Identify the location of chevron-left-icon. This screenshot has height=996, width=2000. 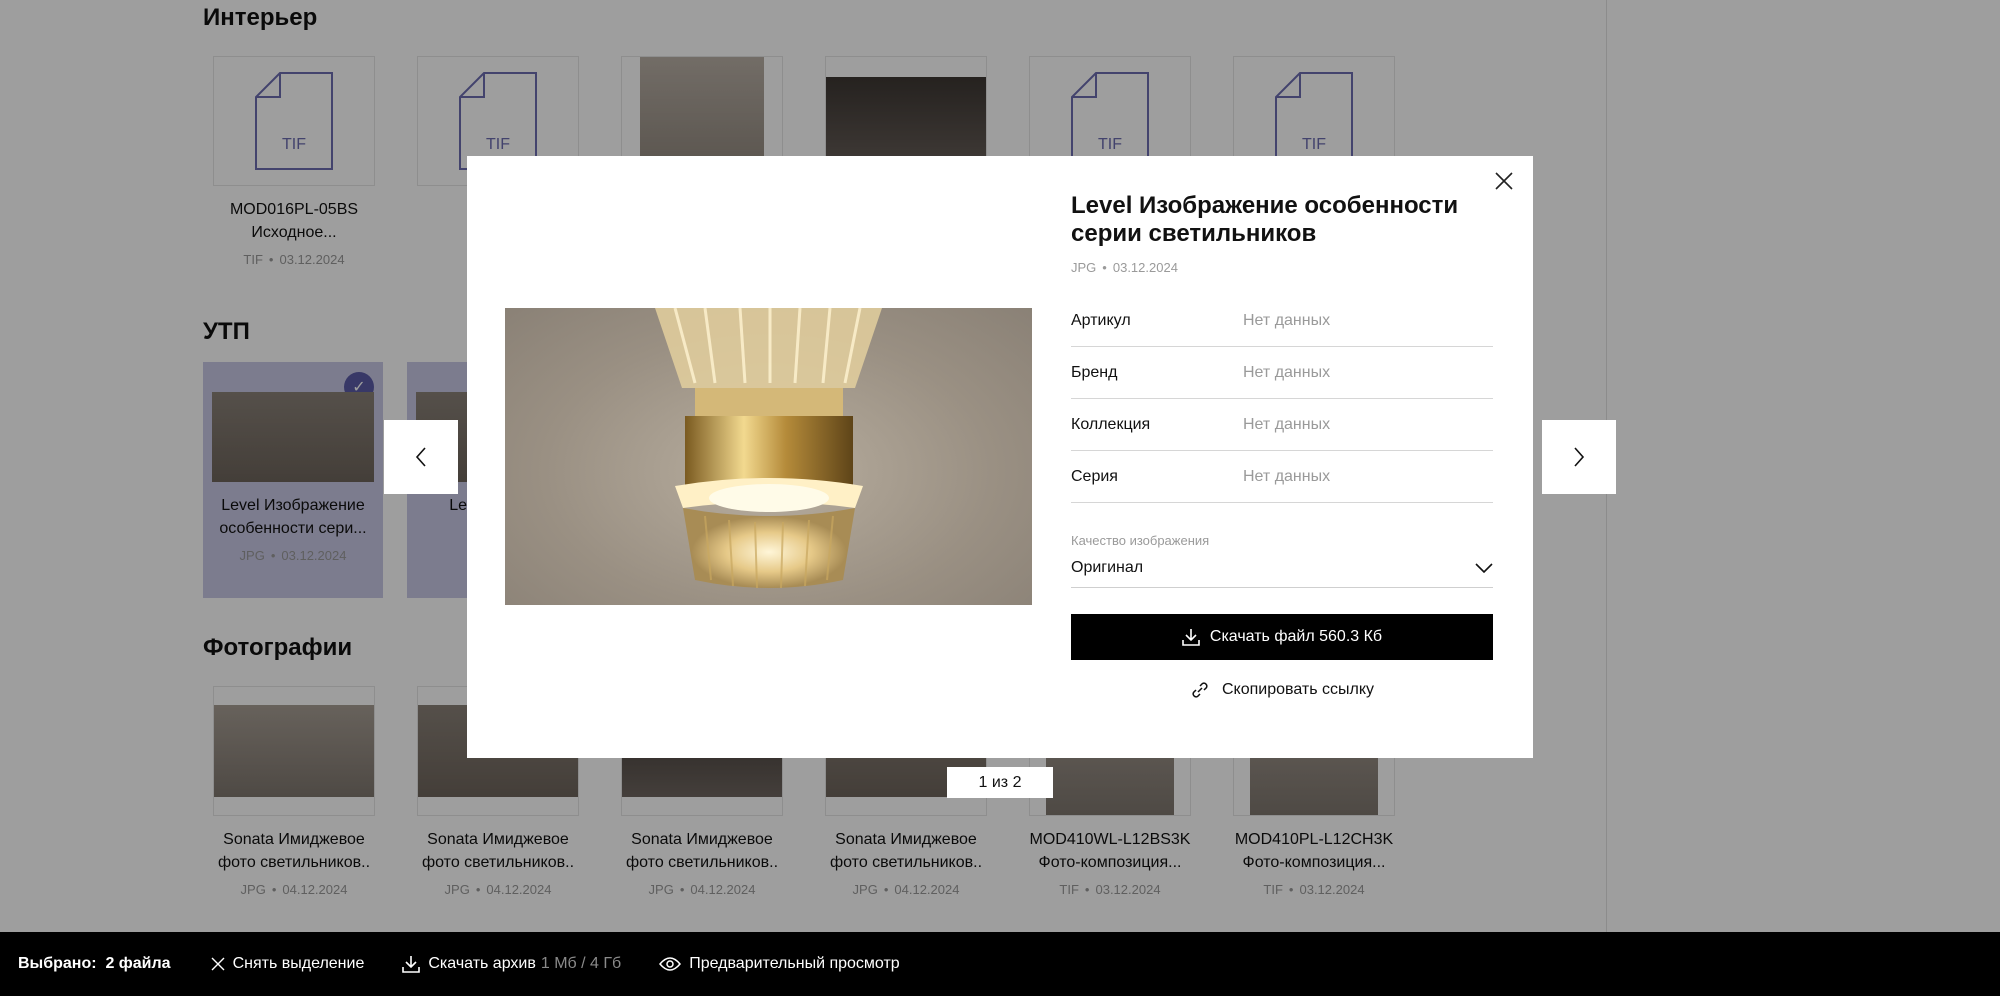
(420, 457).